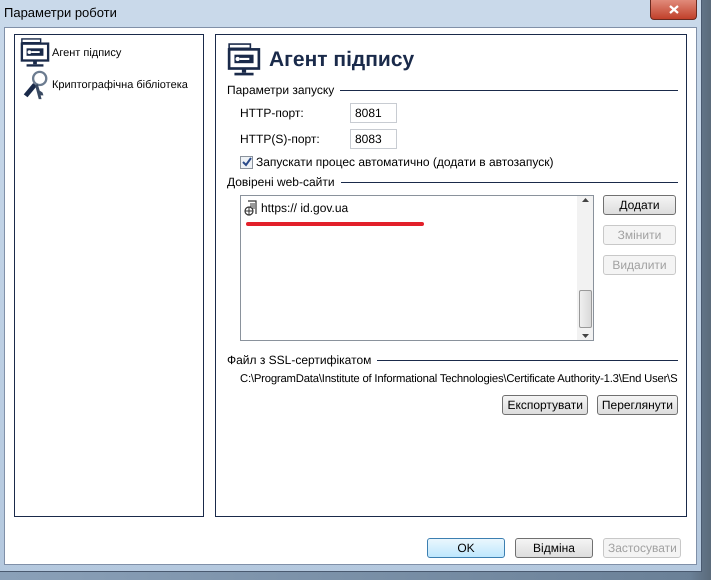 This screenshot has width=711, height=580. I want to click on close-icon, so click(673, 9).